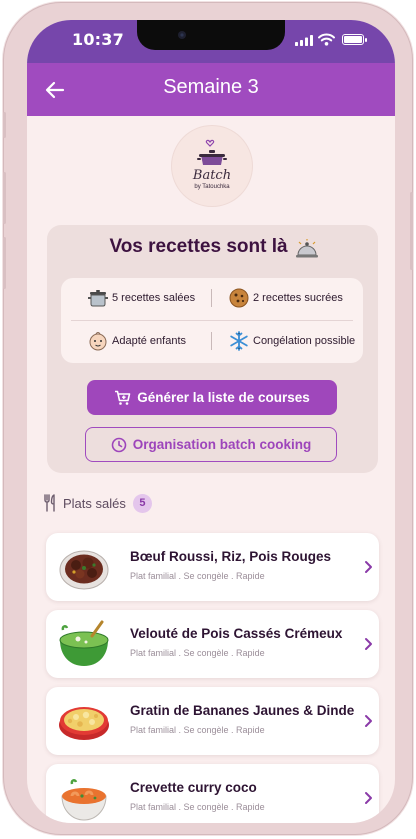  Describe the element at coordinates (154, 298) in the screenshot. I see `feature-label: 5 recettes salées` at that location.